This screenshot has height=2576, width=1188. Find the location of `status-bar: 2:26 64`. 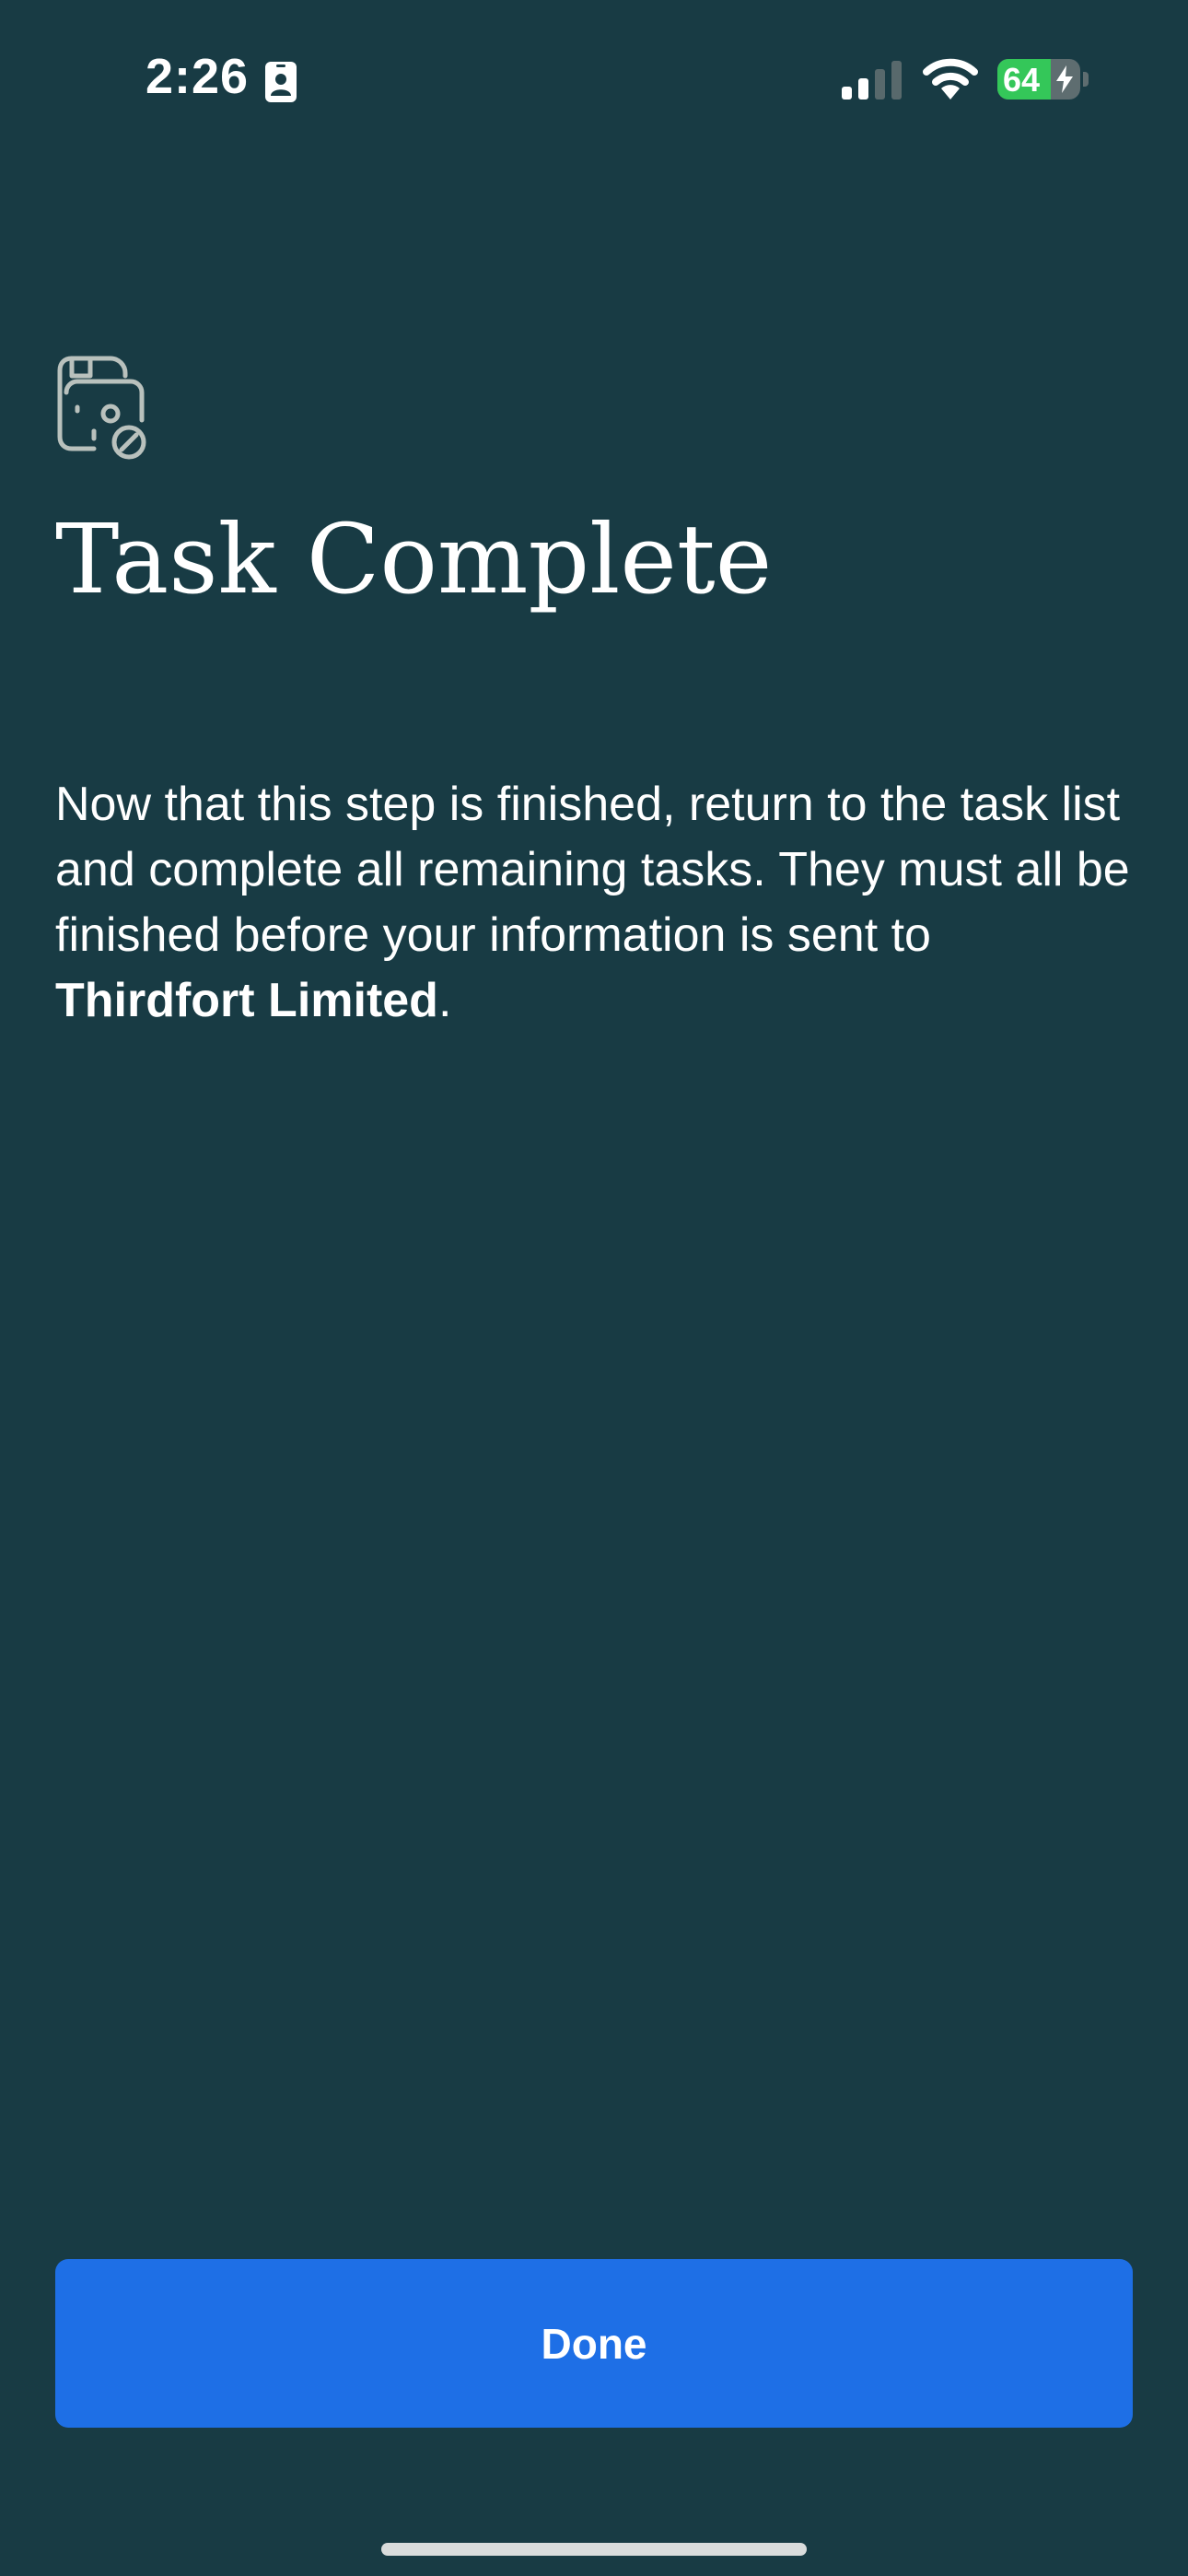

status-bar: 2:26 64 is located at coordinates (594, 78).